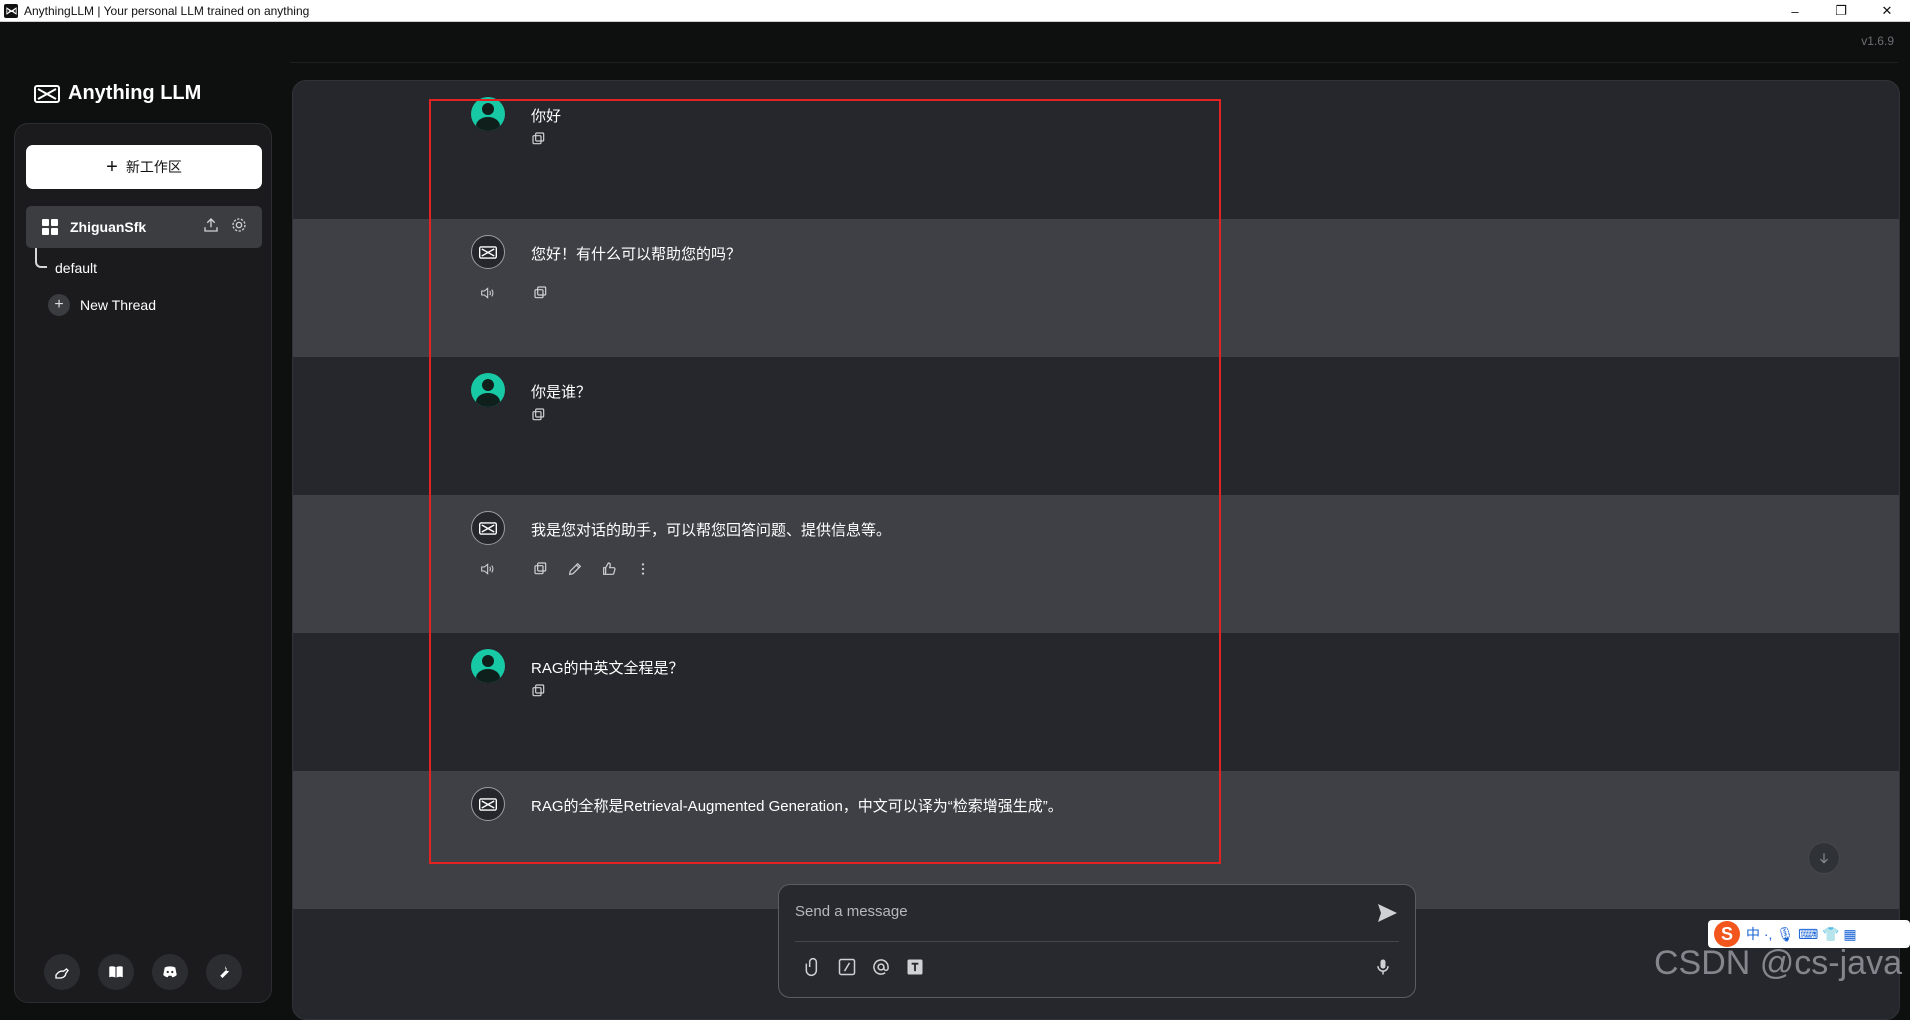  I want to click on thumbs-up-icon, so click(609, 569).